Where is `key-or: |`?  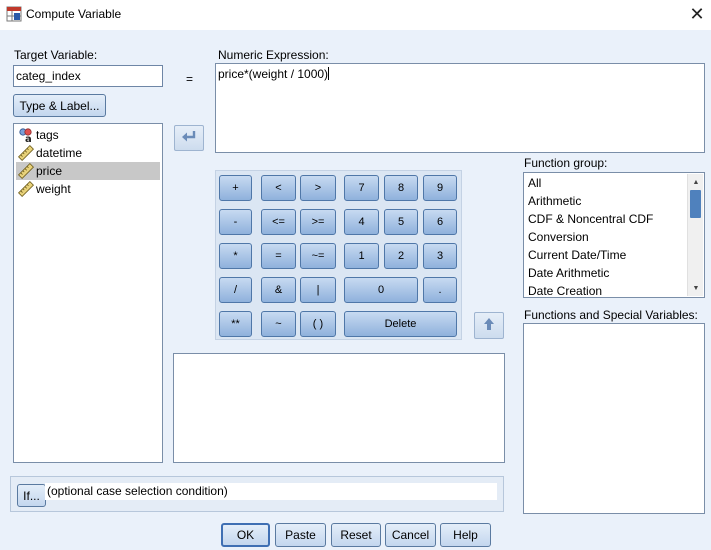 key-or: | is located at coordinates (318, 290).